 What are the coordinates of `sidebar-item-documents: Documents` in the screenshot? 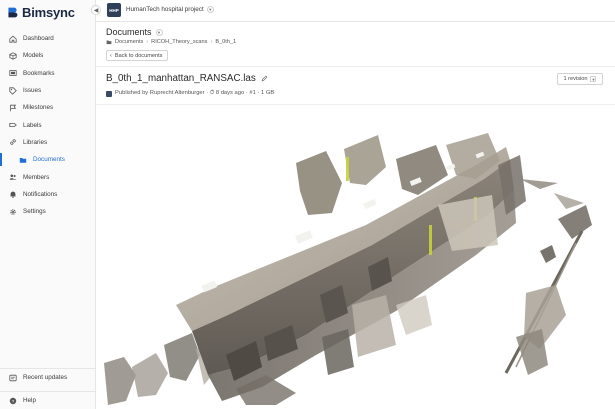 It's located at (48, 159).